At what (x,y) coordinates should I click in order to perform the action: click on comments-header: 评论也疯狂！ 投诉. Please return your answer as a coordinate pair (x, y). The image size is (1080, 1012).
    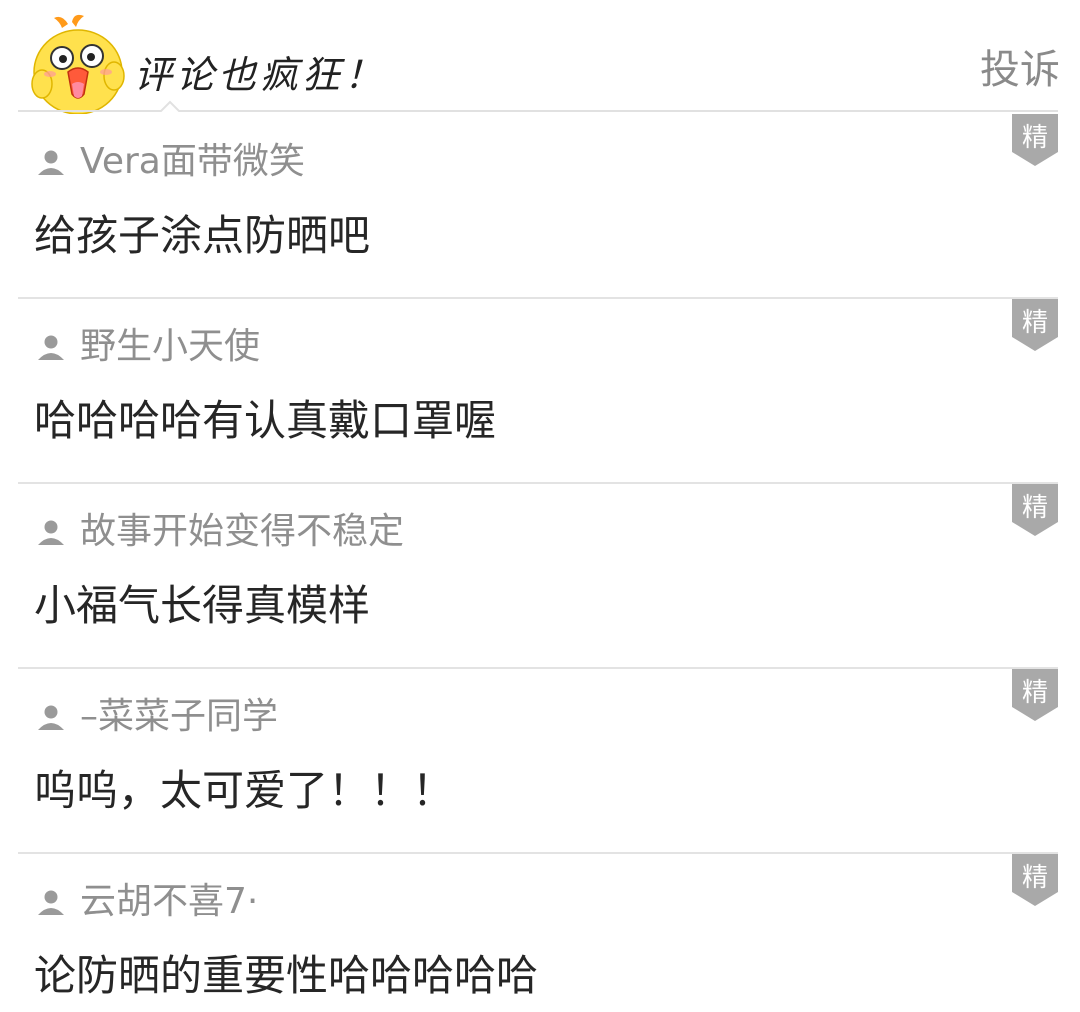
    Looking at the image, I should click on (540, 57).